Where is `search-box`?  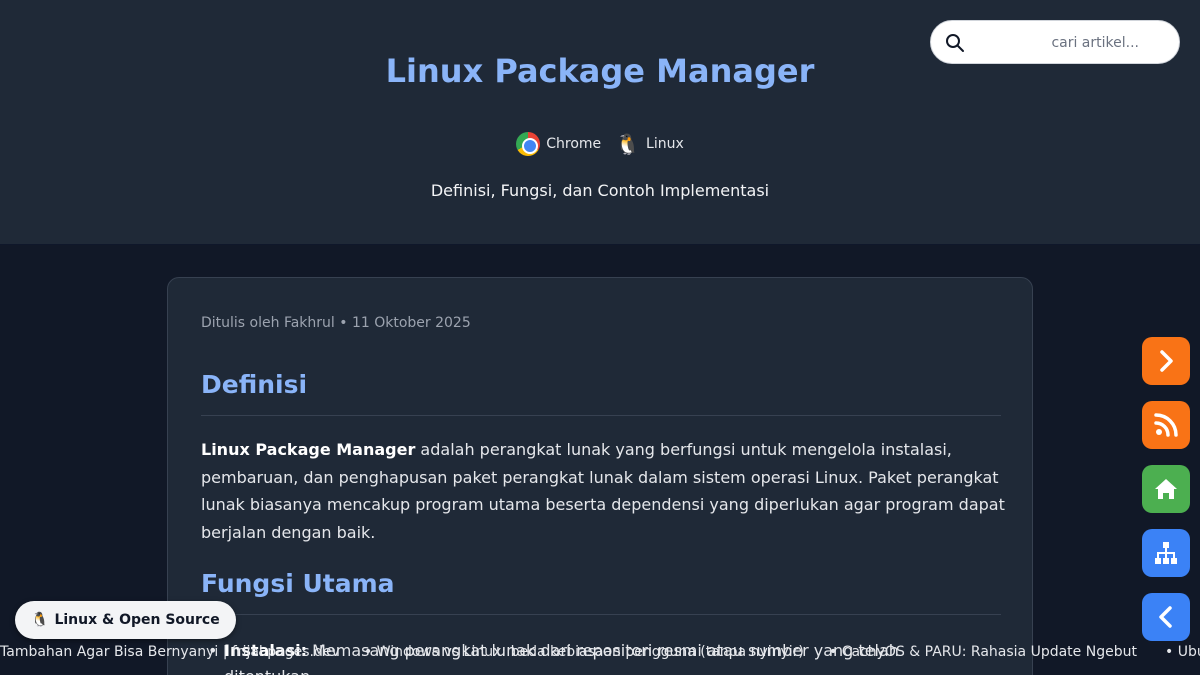 search-box is located at coordinates (1055, 42).